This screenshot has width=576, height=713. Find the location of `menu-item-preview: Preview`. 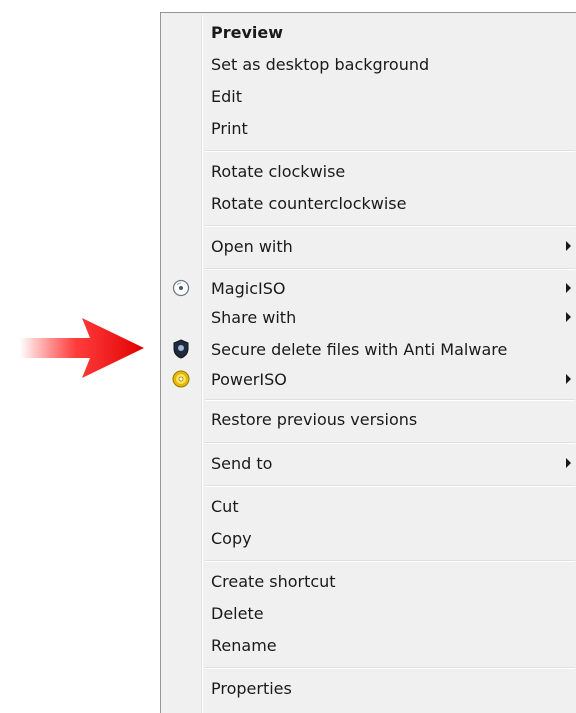

menu-item-preview: Preview is located at coordinates (369, 32).